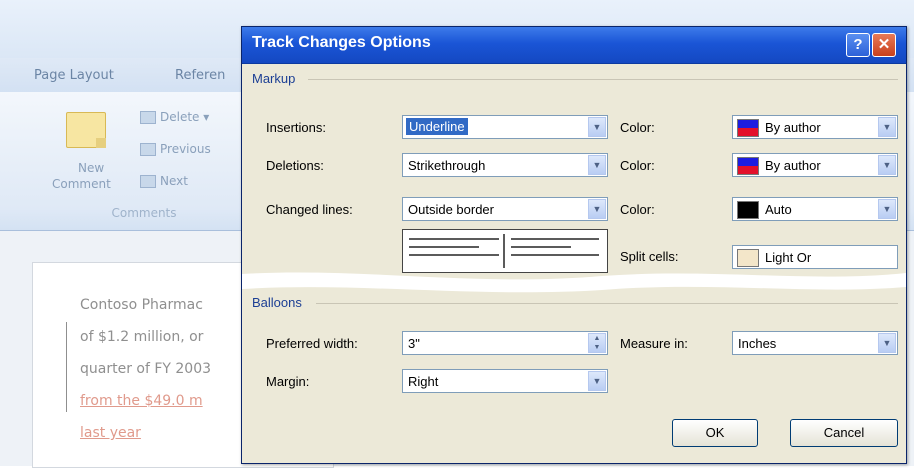 This screenshot has height=468, width=914. Describe the element at coordinates (74, 75) in the screenshot. I see `tab-page-layout: Page Layout` at that location.